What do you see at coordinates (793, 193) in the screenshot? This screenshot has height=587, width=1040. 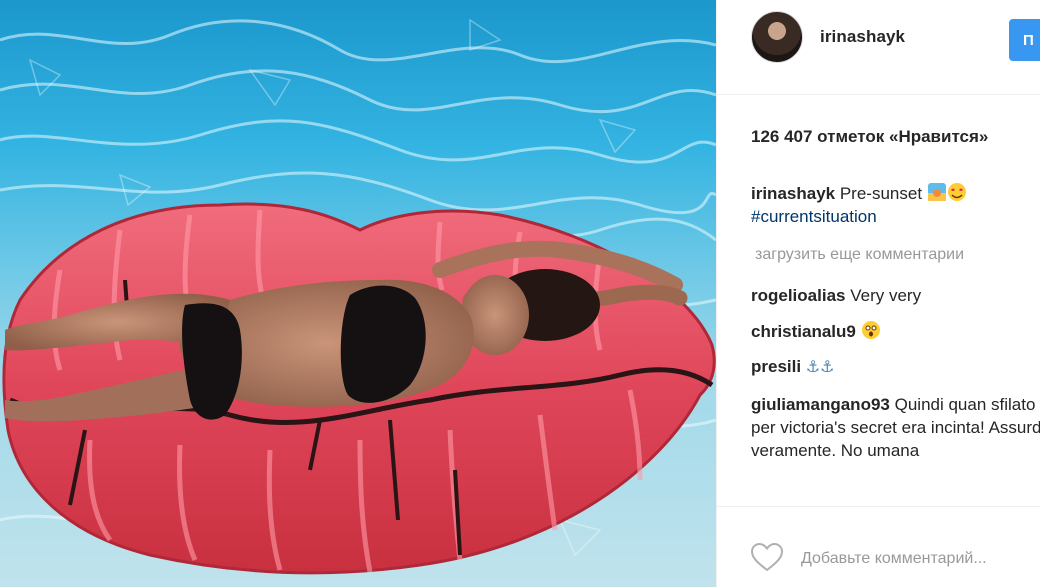 I see `comment-author: irinashayk` at bounding box center [793, 193].